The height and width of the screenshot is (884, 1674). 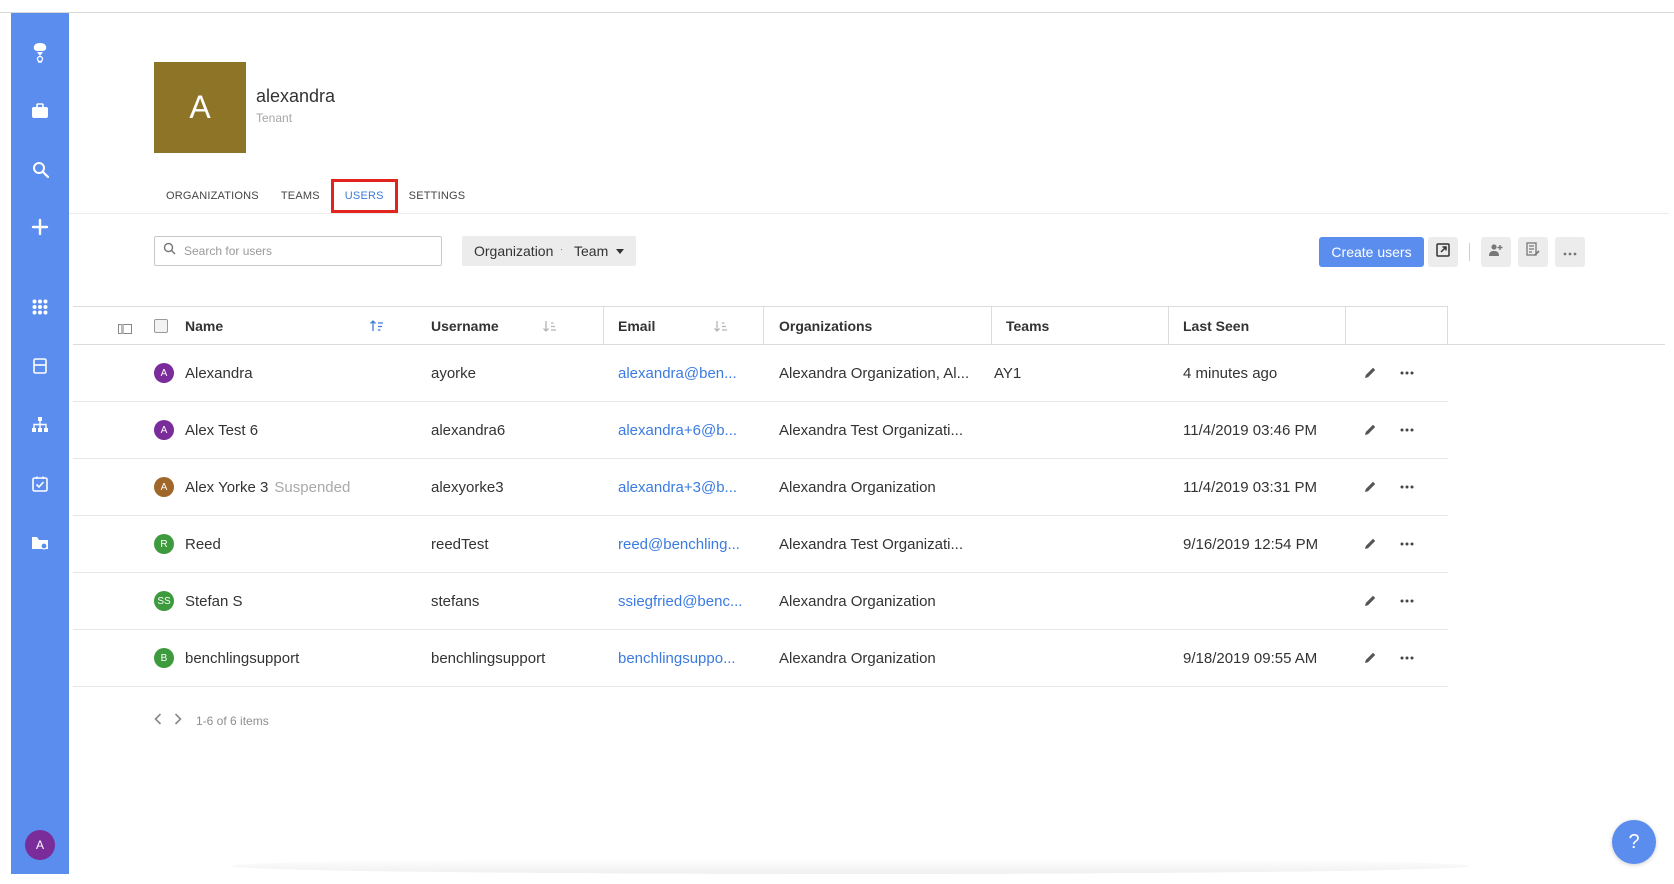 I want to click on add-users-icon, so click(x=1496, y=252).